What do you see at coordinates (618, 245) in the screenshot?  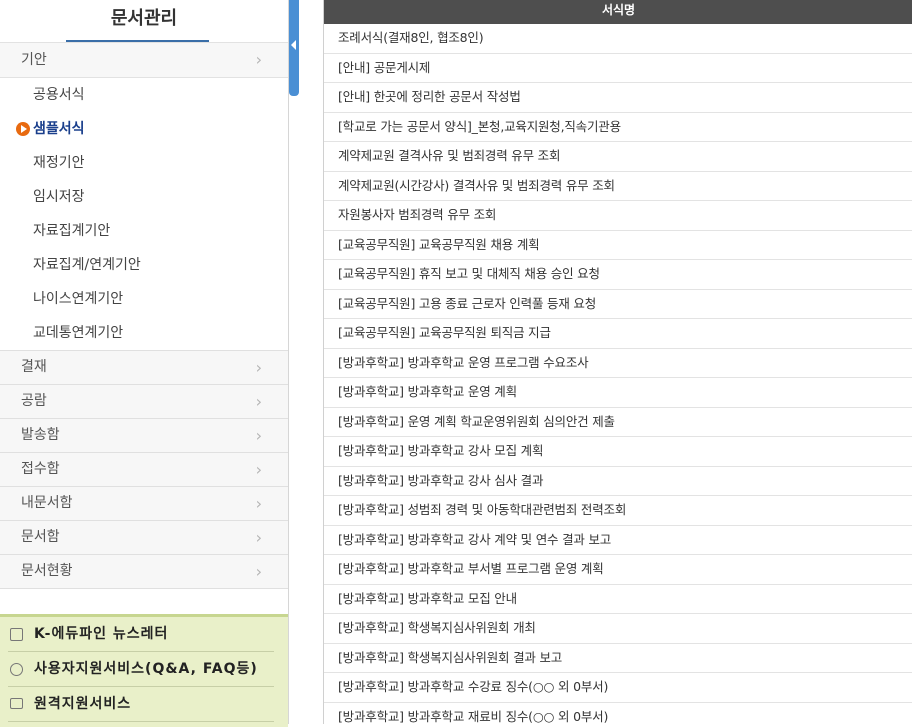 I see `form-row: [교육공무직원] 교육공무직원 채용 계획` at bounding box center [618, 245].